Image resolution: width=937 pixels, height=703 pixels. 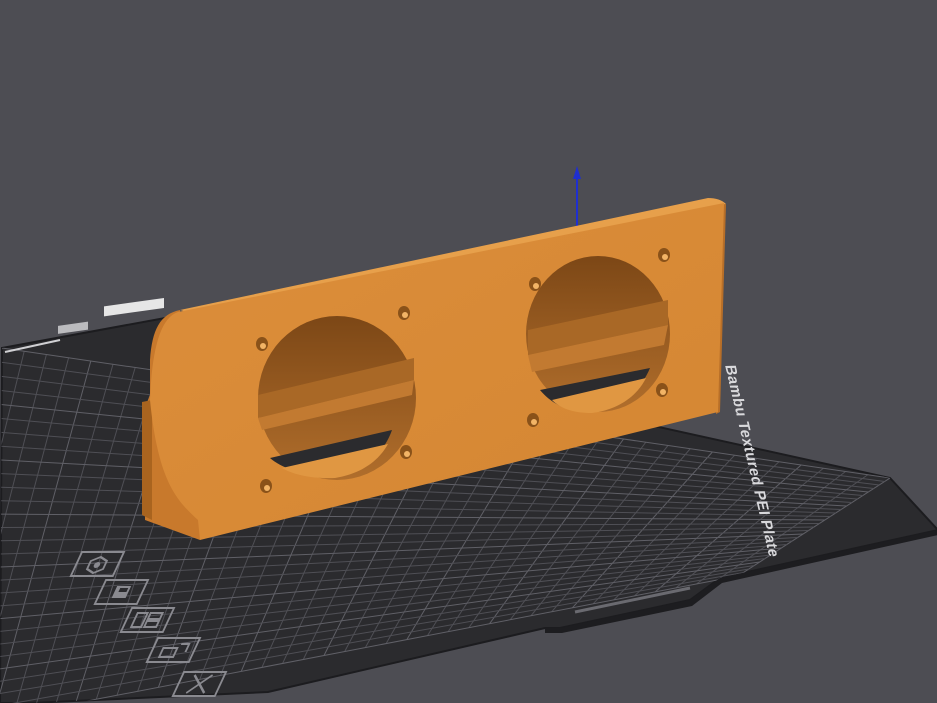 What do you see at coordinates (147, 460) in the screenshot?
I see `model-side-left-dark` at bounding box center [147, 460].